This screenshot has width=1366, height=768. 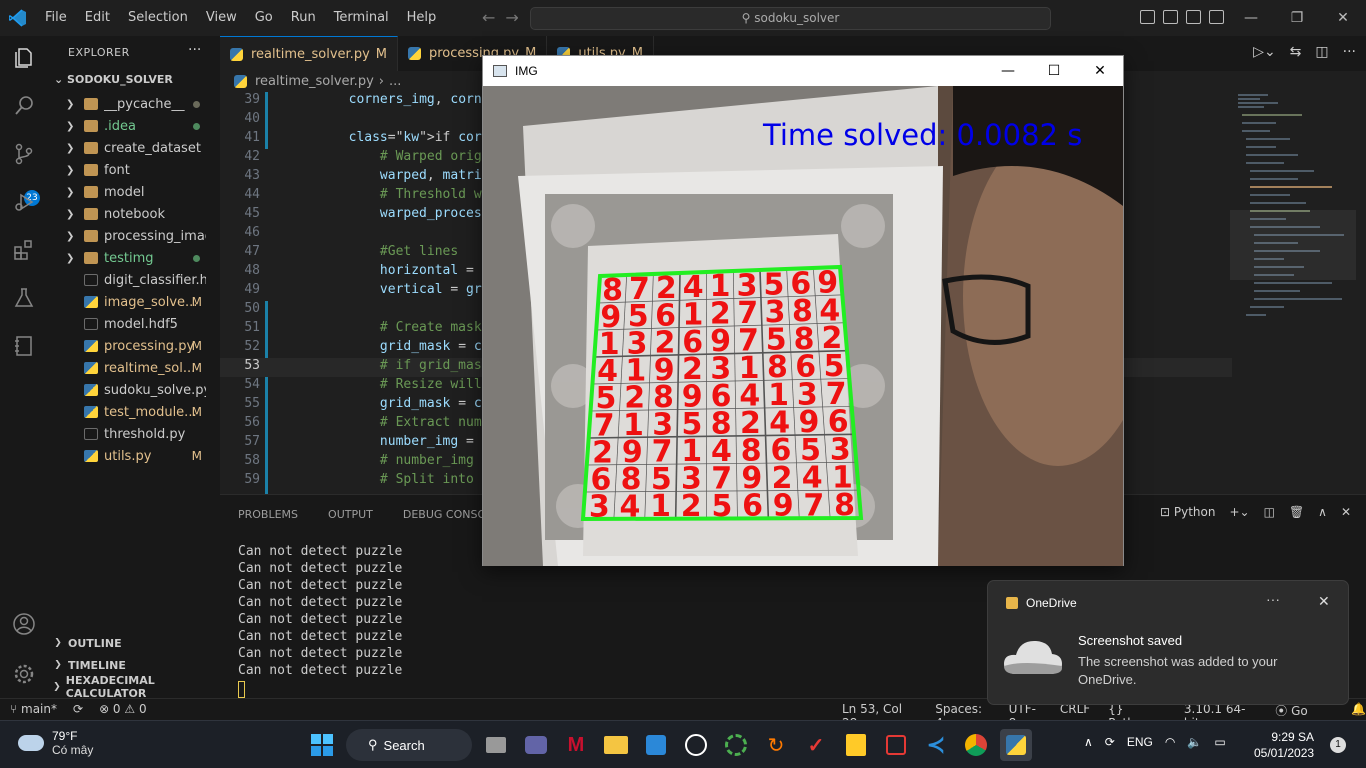 I want to click on code-text: number_img = c, so click(x=434, y=441).